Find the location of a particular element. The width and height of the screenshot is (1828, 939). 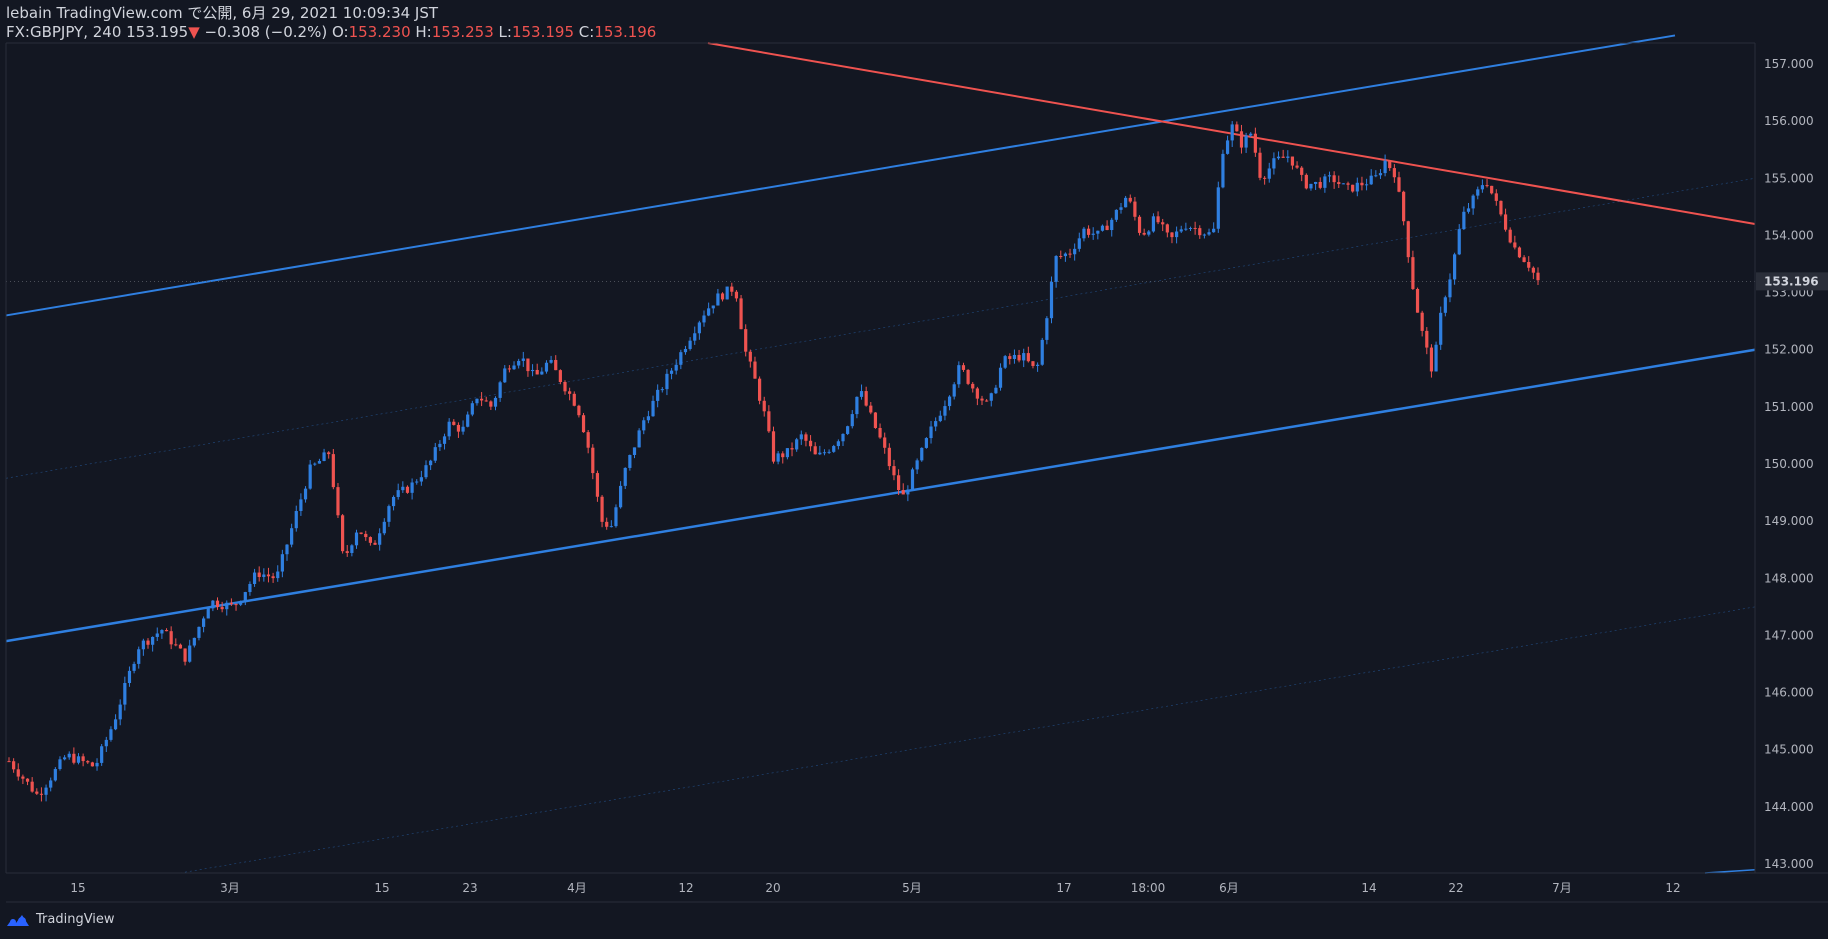

y-tick-label: 147.000 is located at coordinates (1789, 635).